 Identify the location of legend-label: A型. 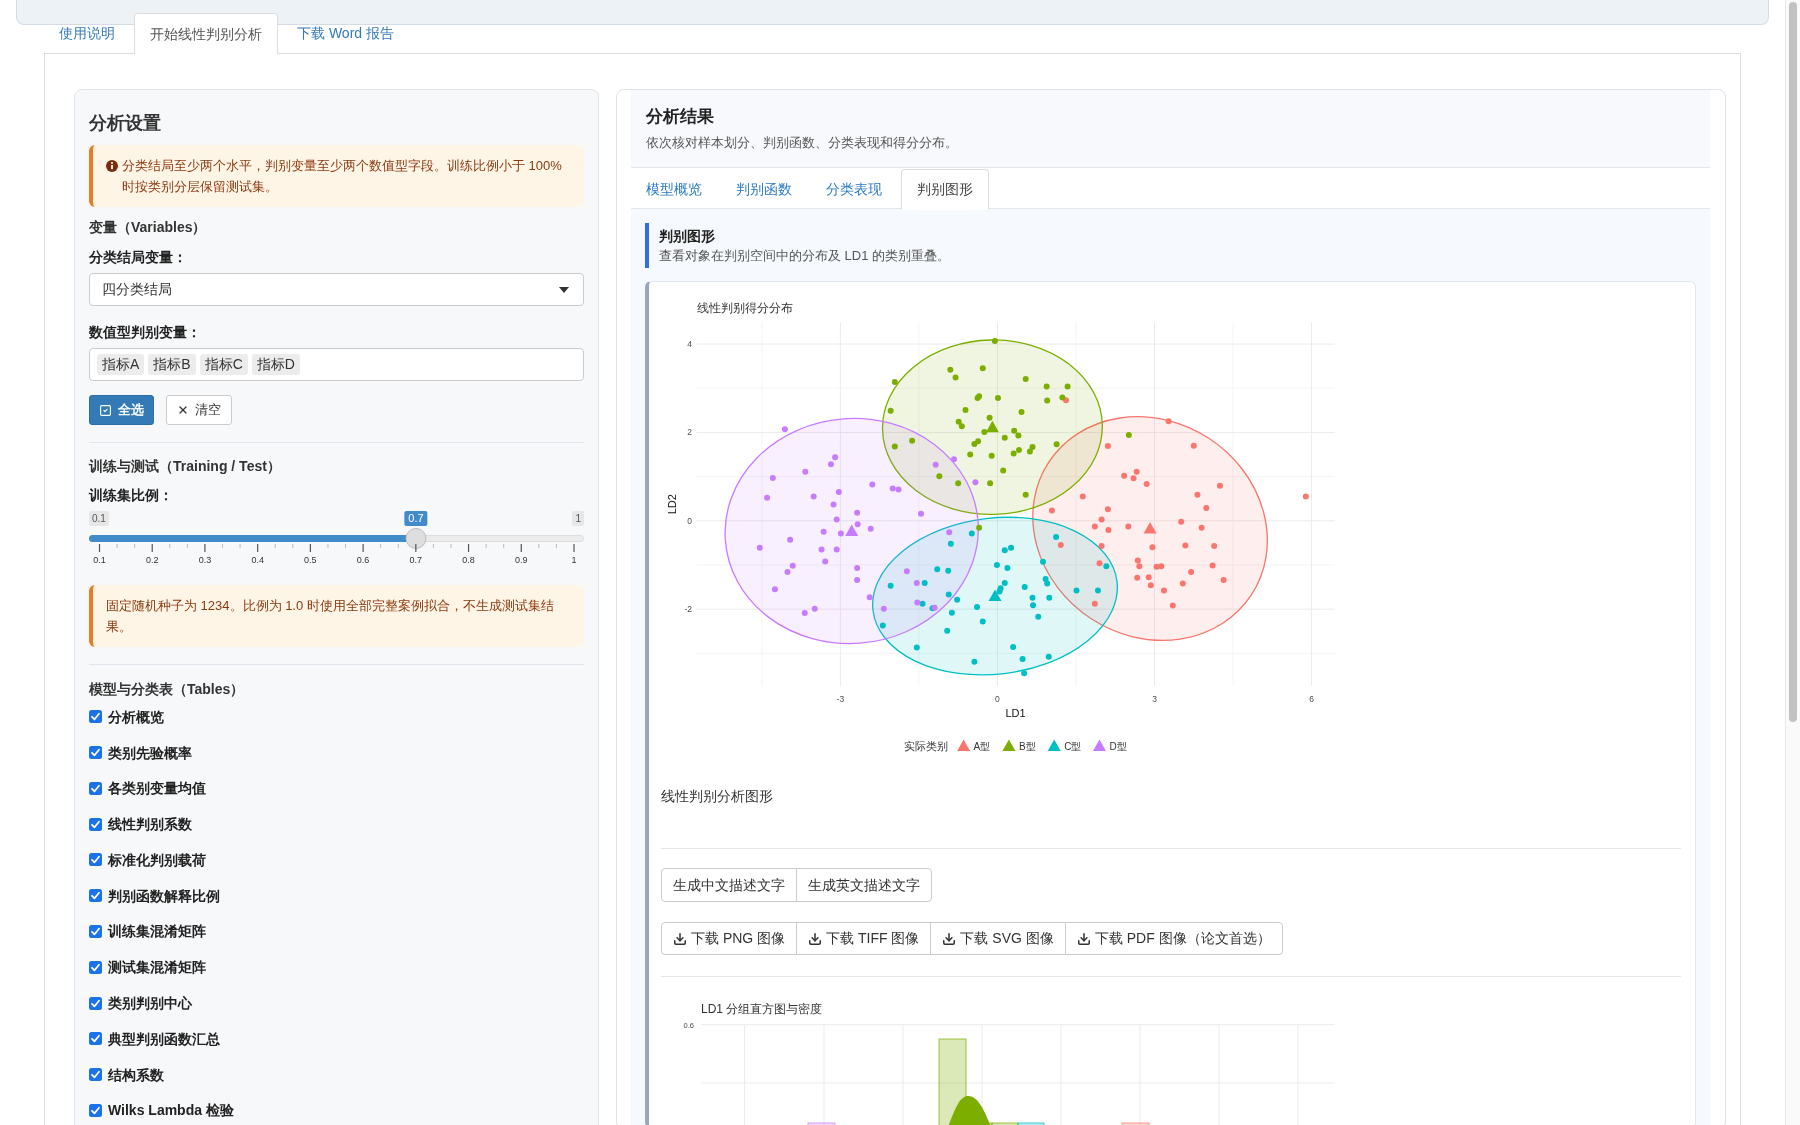
(982, 746).